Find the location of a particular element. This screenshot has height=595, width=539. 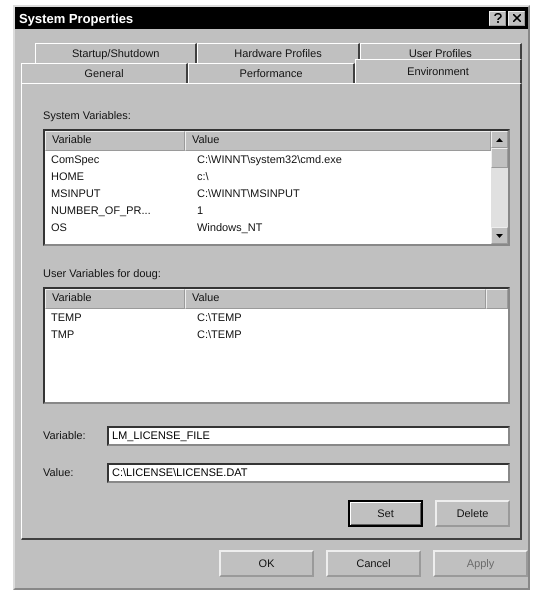

scroll-thumb is located at coordinates (499, 158).